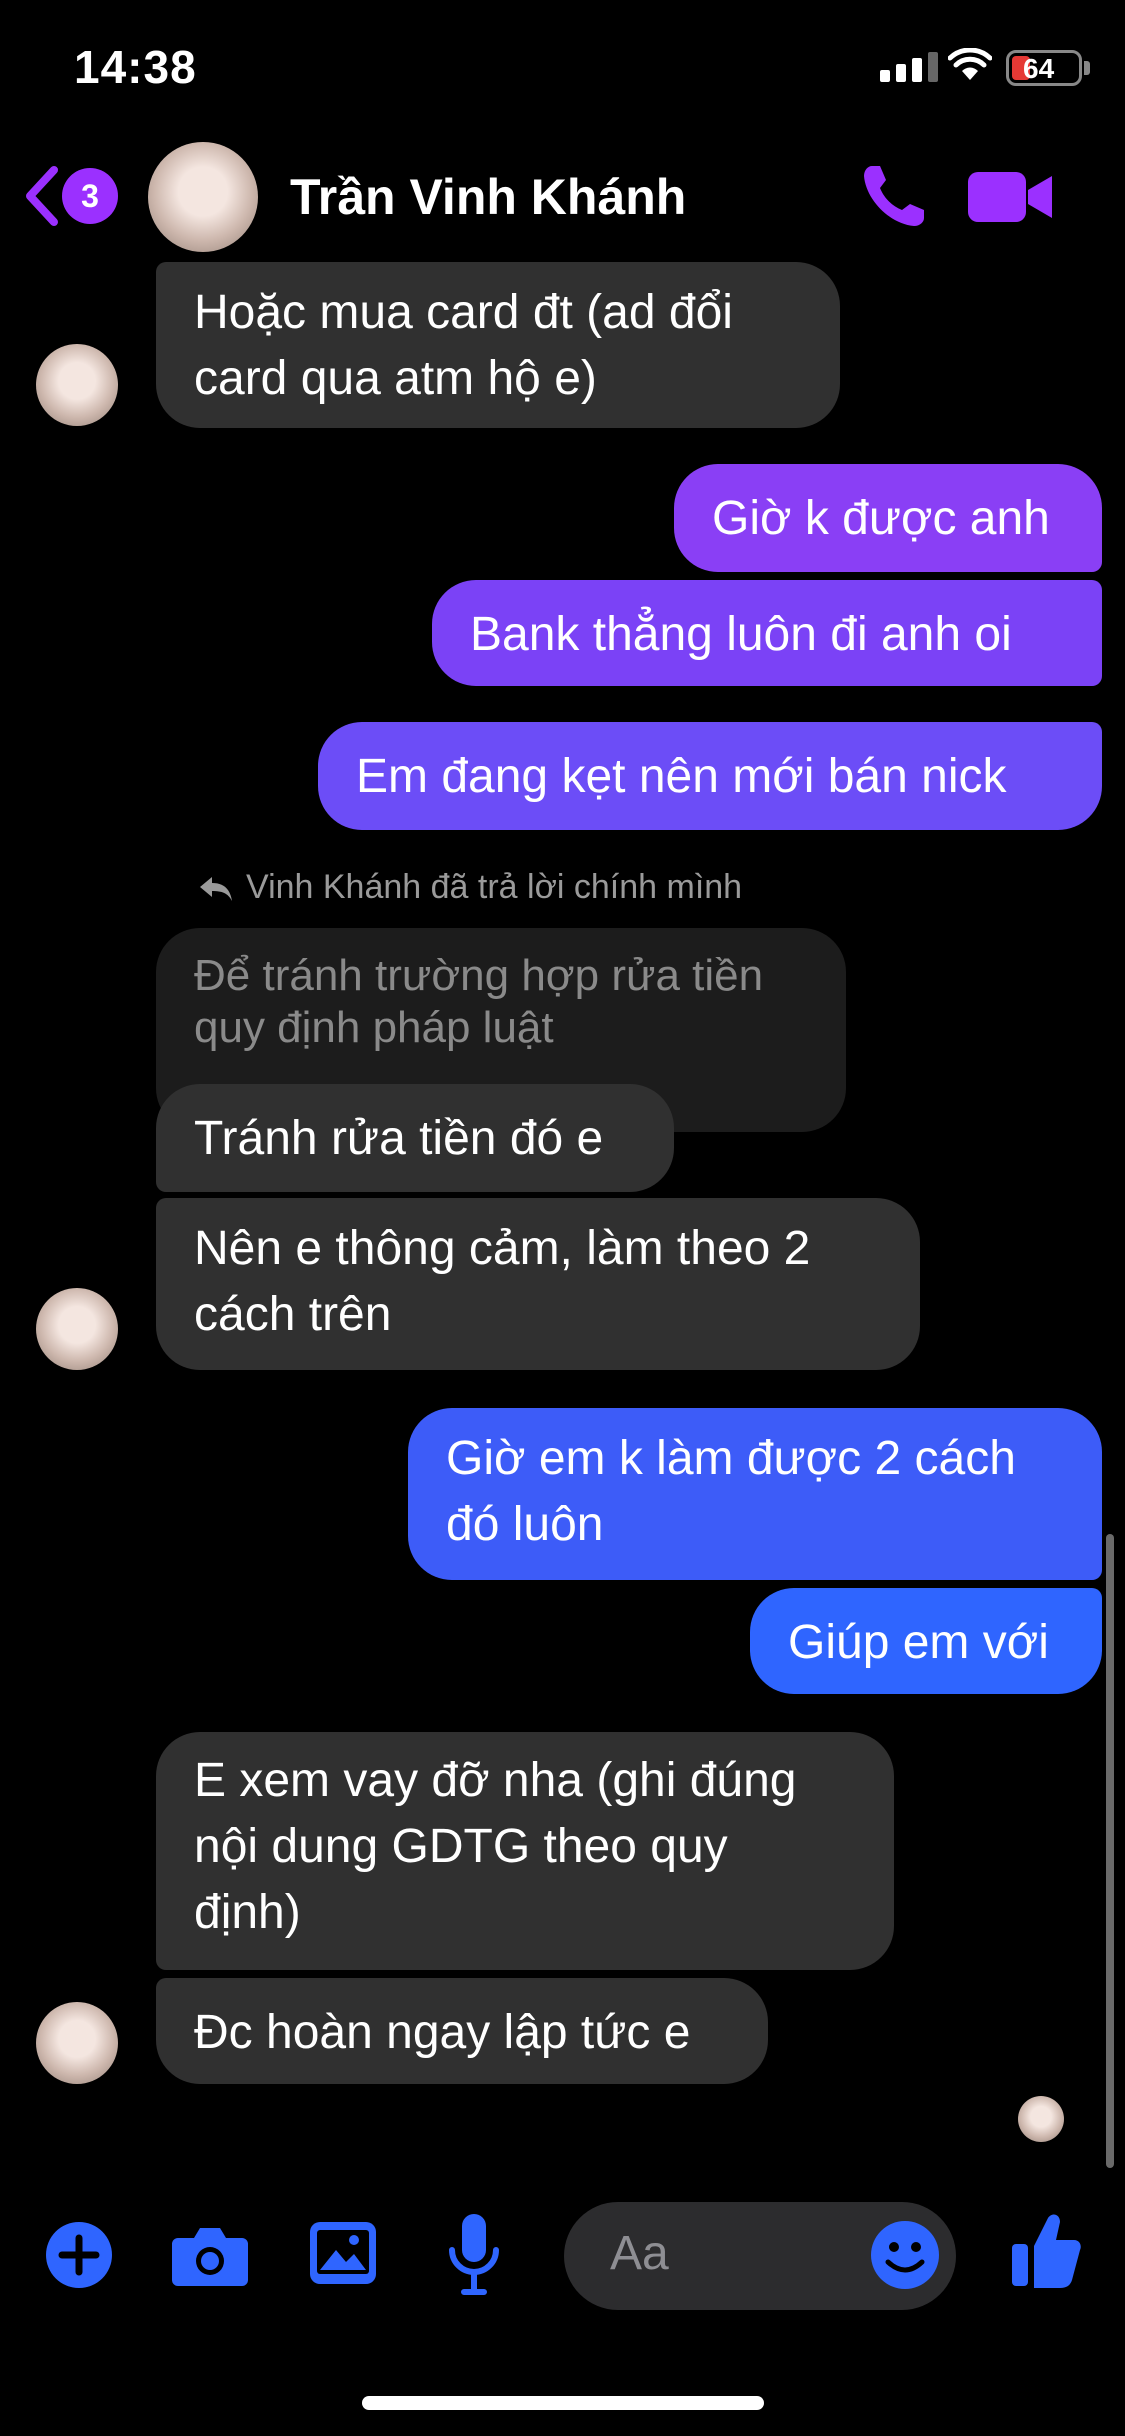 This screenshot has height=2436, width=1125. I want to click on reply-note: Vinh Khánh đã trả lời chính mình, so click(470, 887).